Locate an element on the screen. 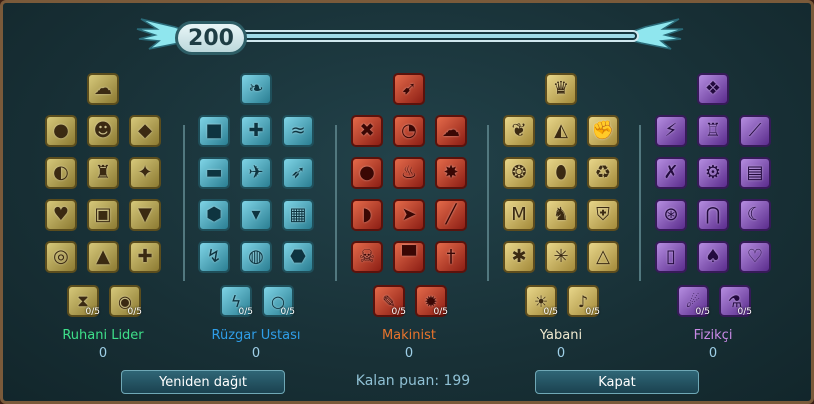 The height and width of the screenshot is (404, 814). tree-name: Makinist is located at coordinates (409, 335).